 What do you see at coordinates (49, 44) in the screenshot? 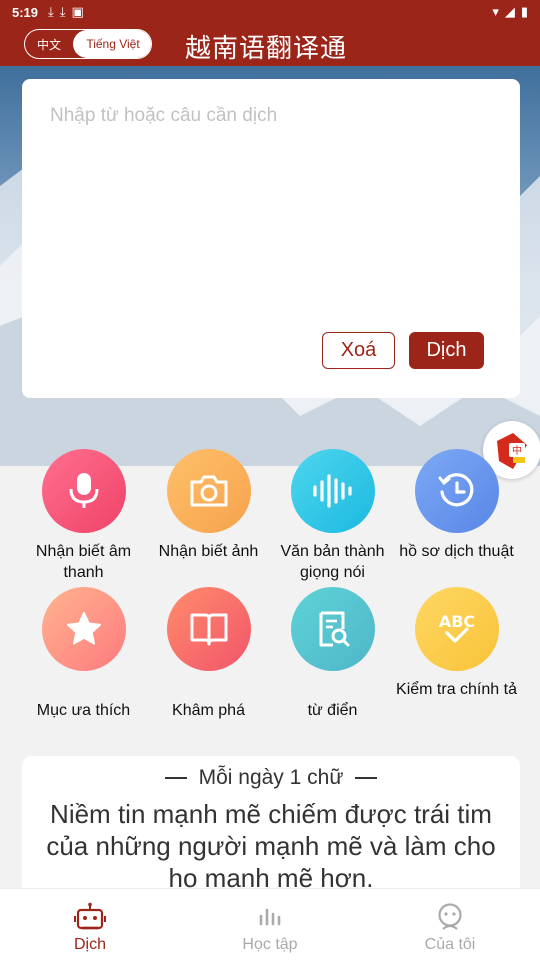
I see `lang-option-chinese: 中文` at bounding box center [49, 44].